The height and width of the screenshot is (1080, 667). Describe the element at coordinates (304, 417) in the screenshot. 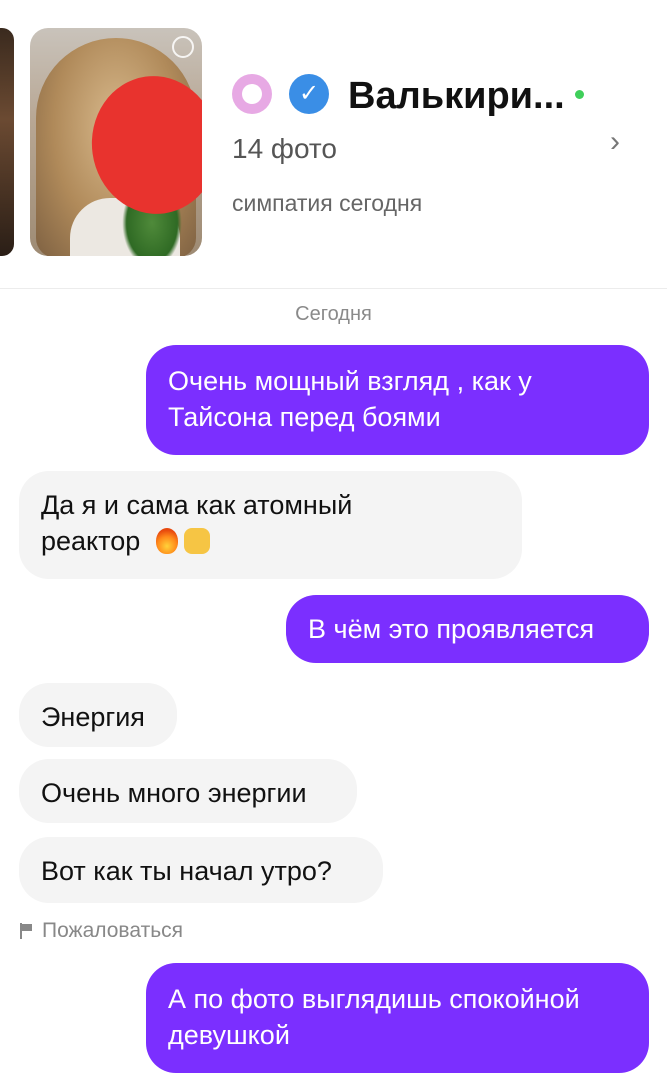

I see `message-line: Тайсона перед боями` at that location.